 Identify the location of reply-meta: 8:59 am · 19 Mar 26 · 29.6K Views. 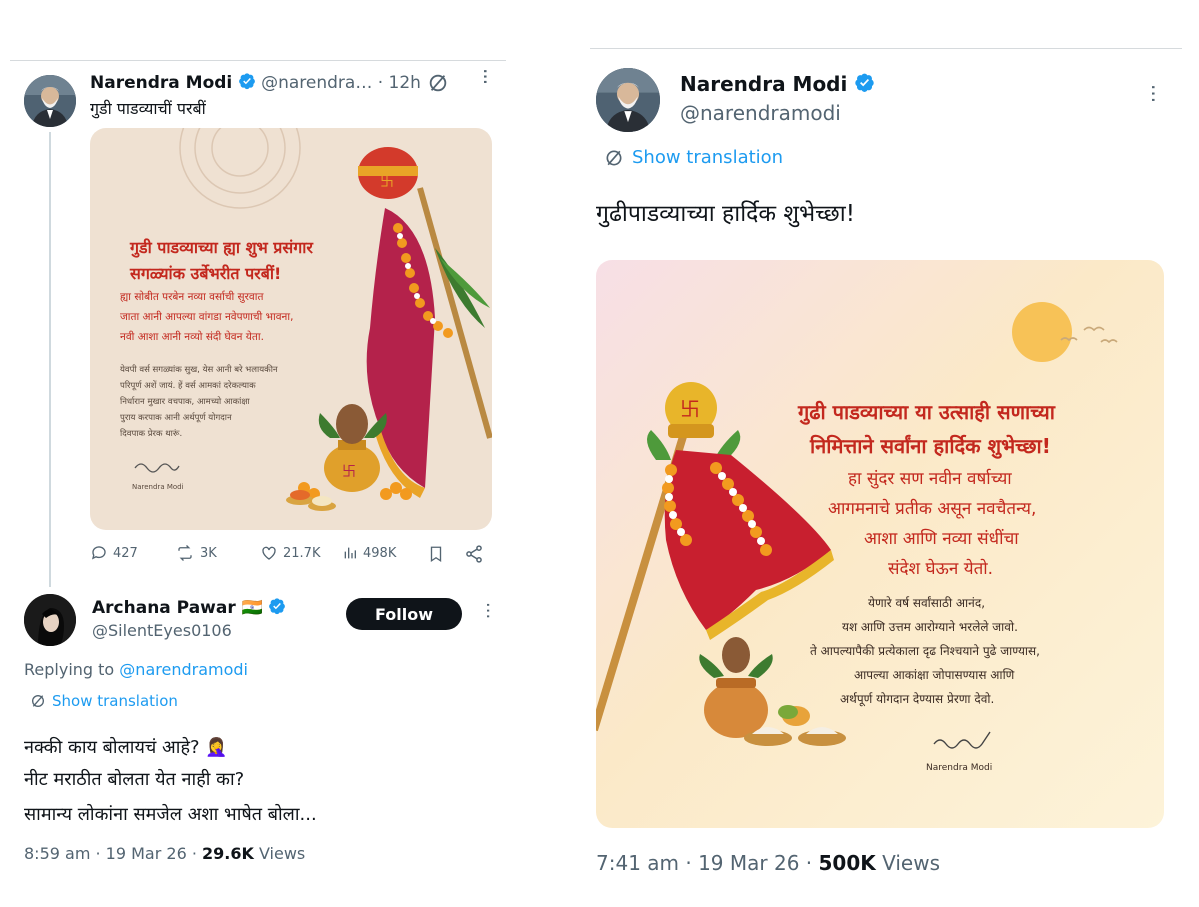
(164, 853).